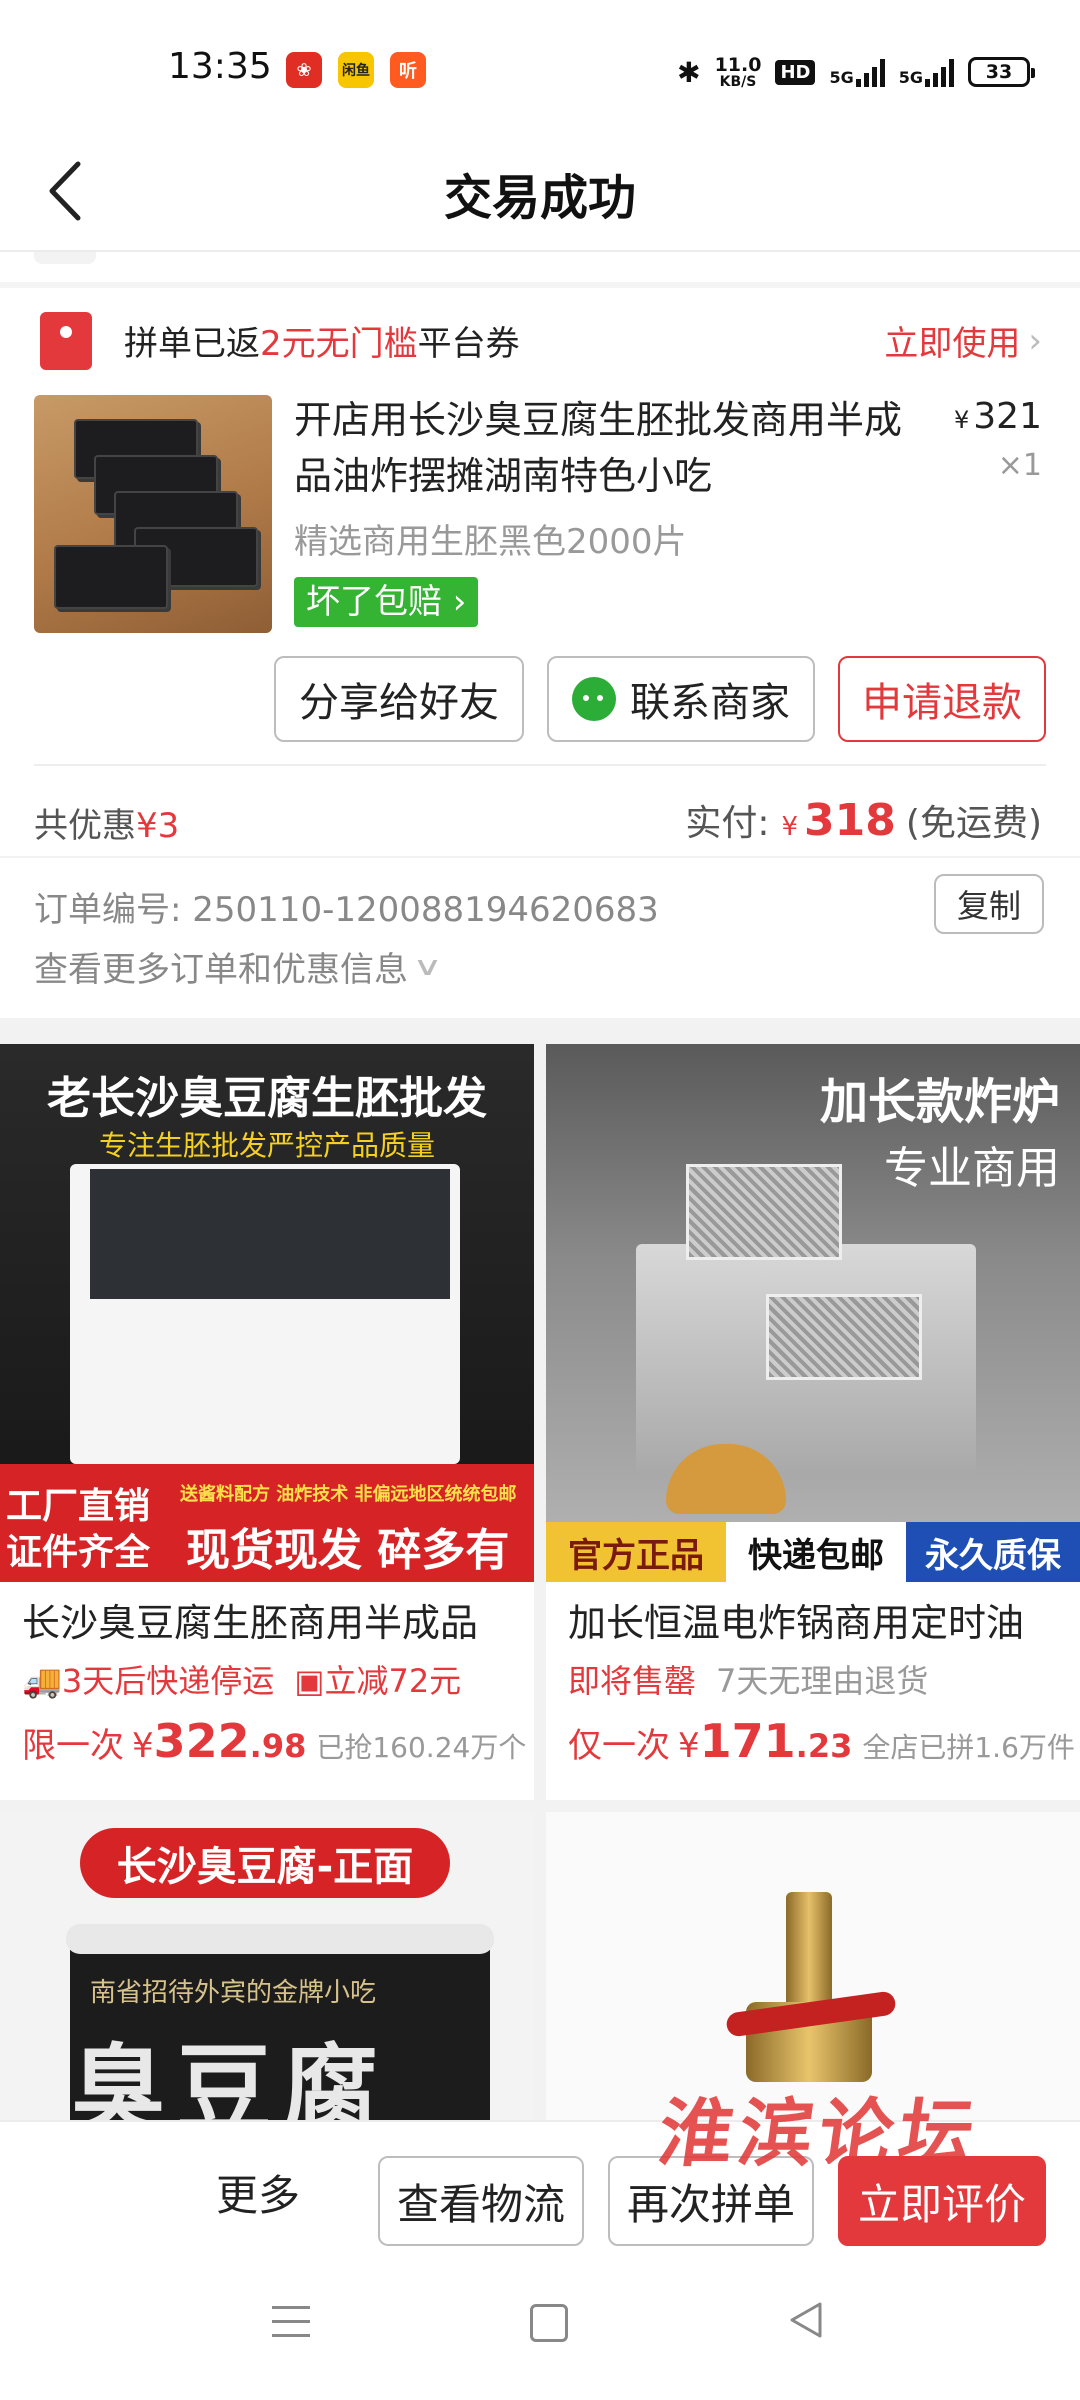 This screenshot has height=2400, width=1080. Describe the element at coordinates (490, 542) in the screenshot. I see `product-spec: 精选商用生胚黑色2000片` at that location.